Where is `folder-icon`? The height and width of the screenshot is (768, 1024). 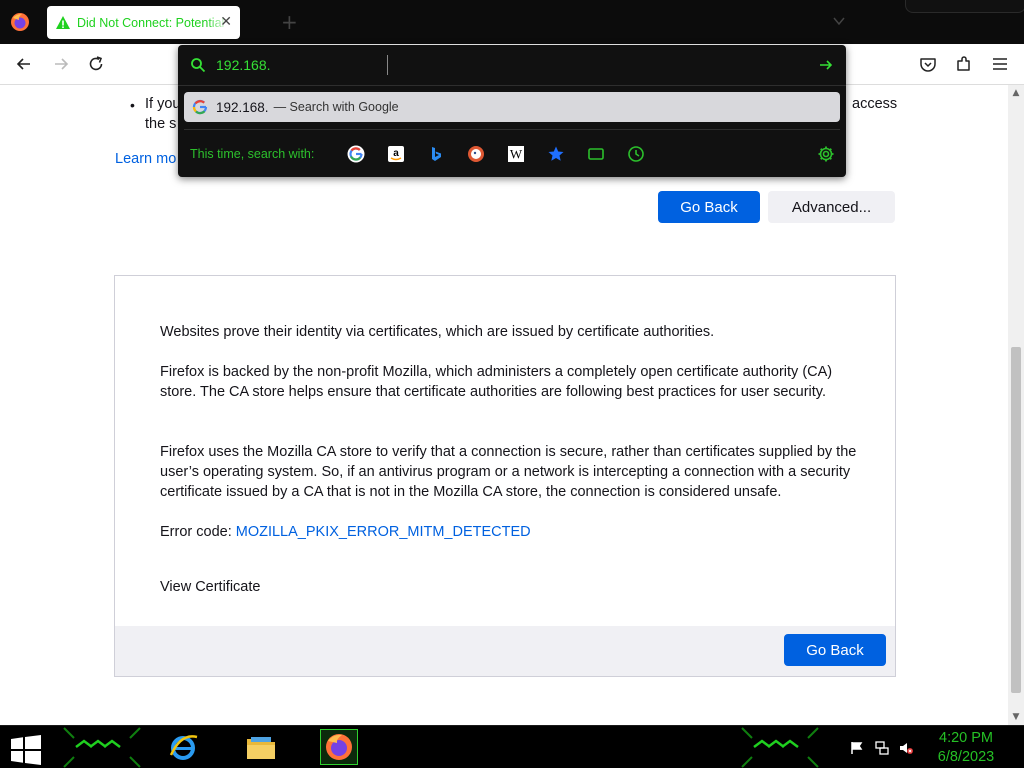
folder-icon is located at coordinates (261, 748).